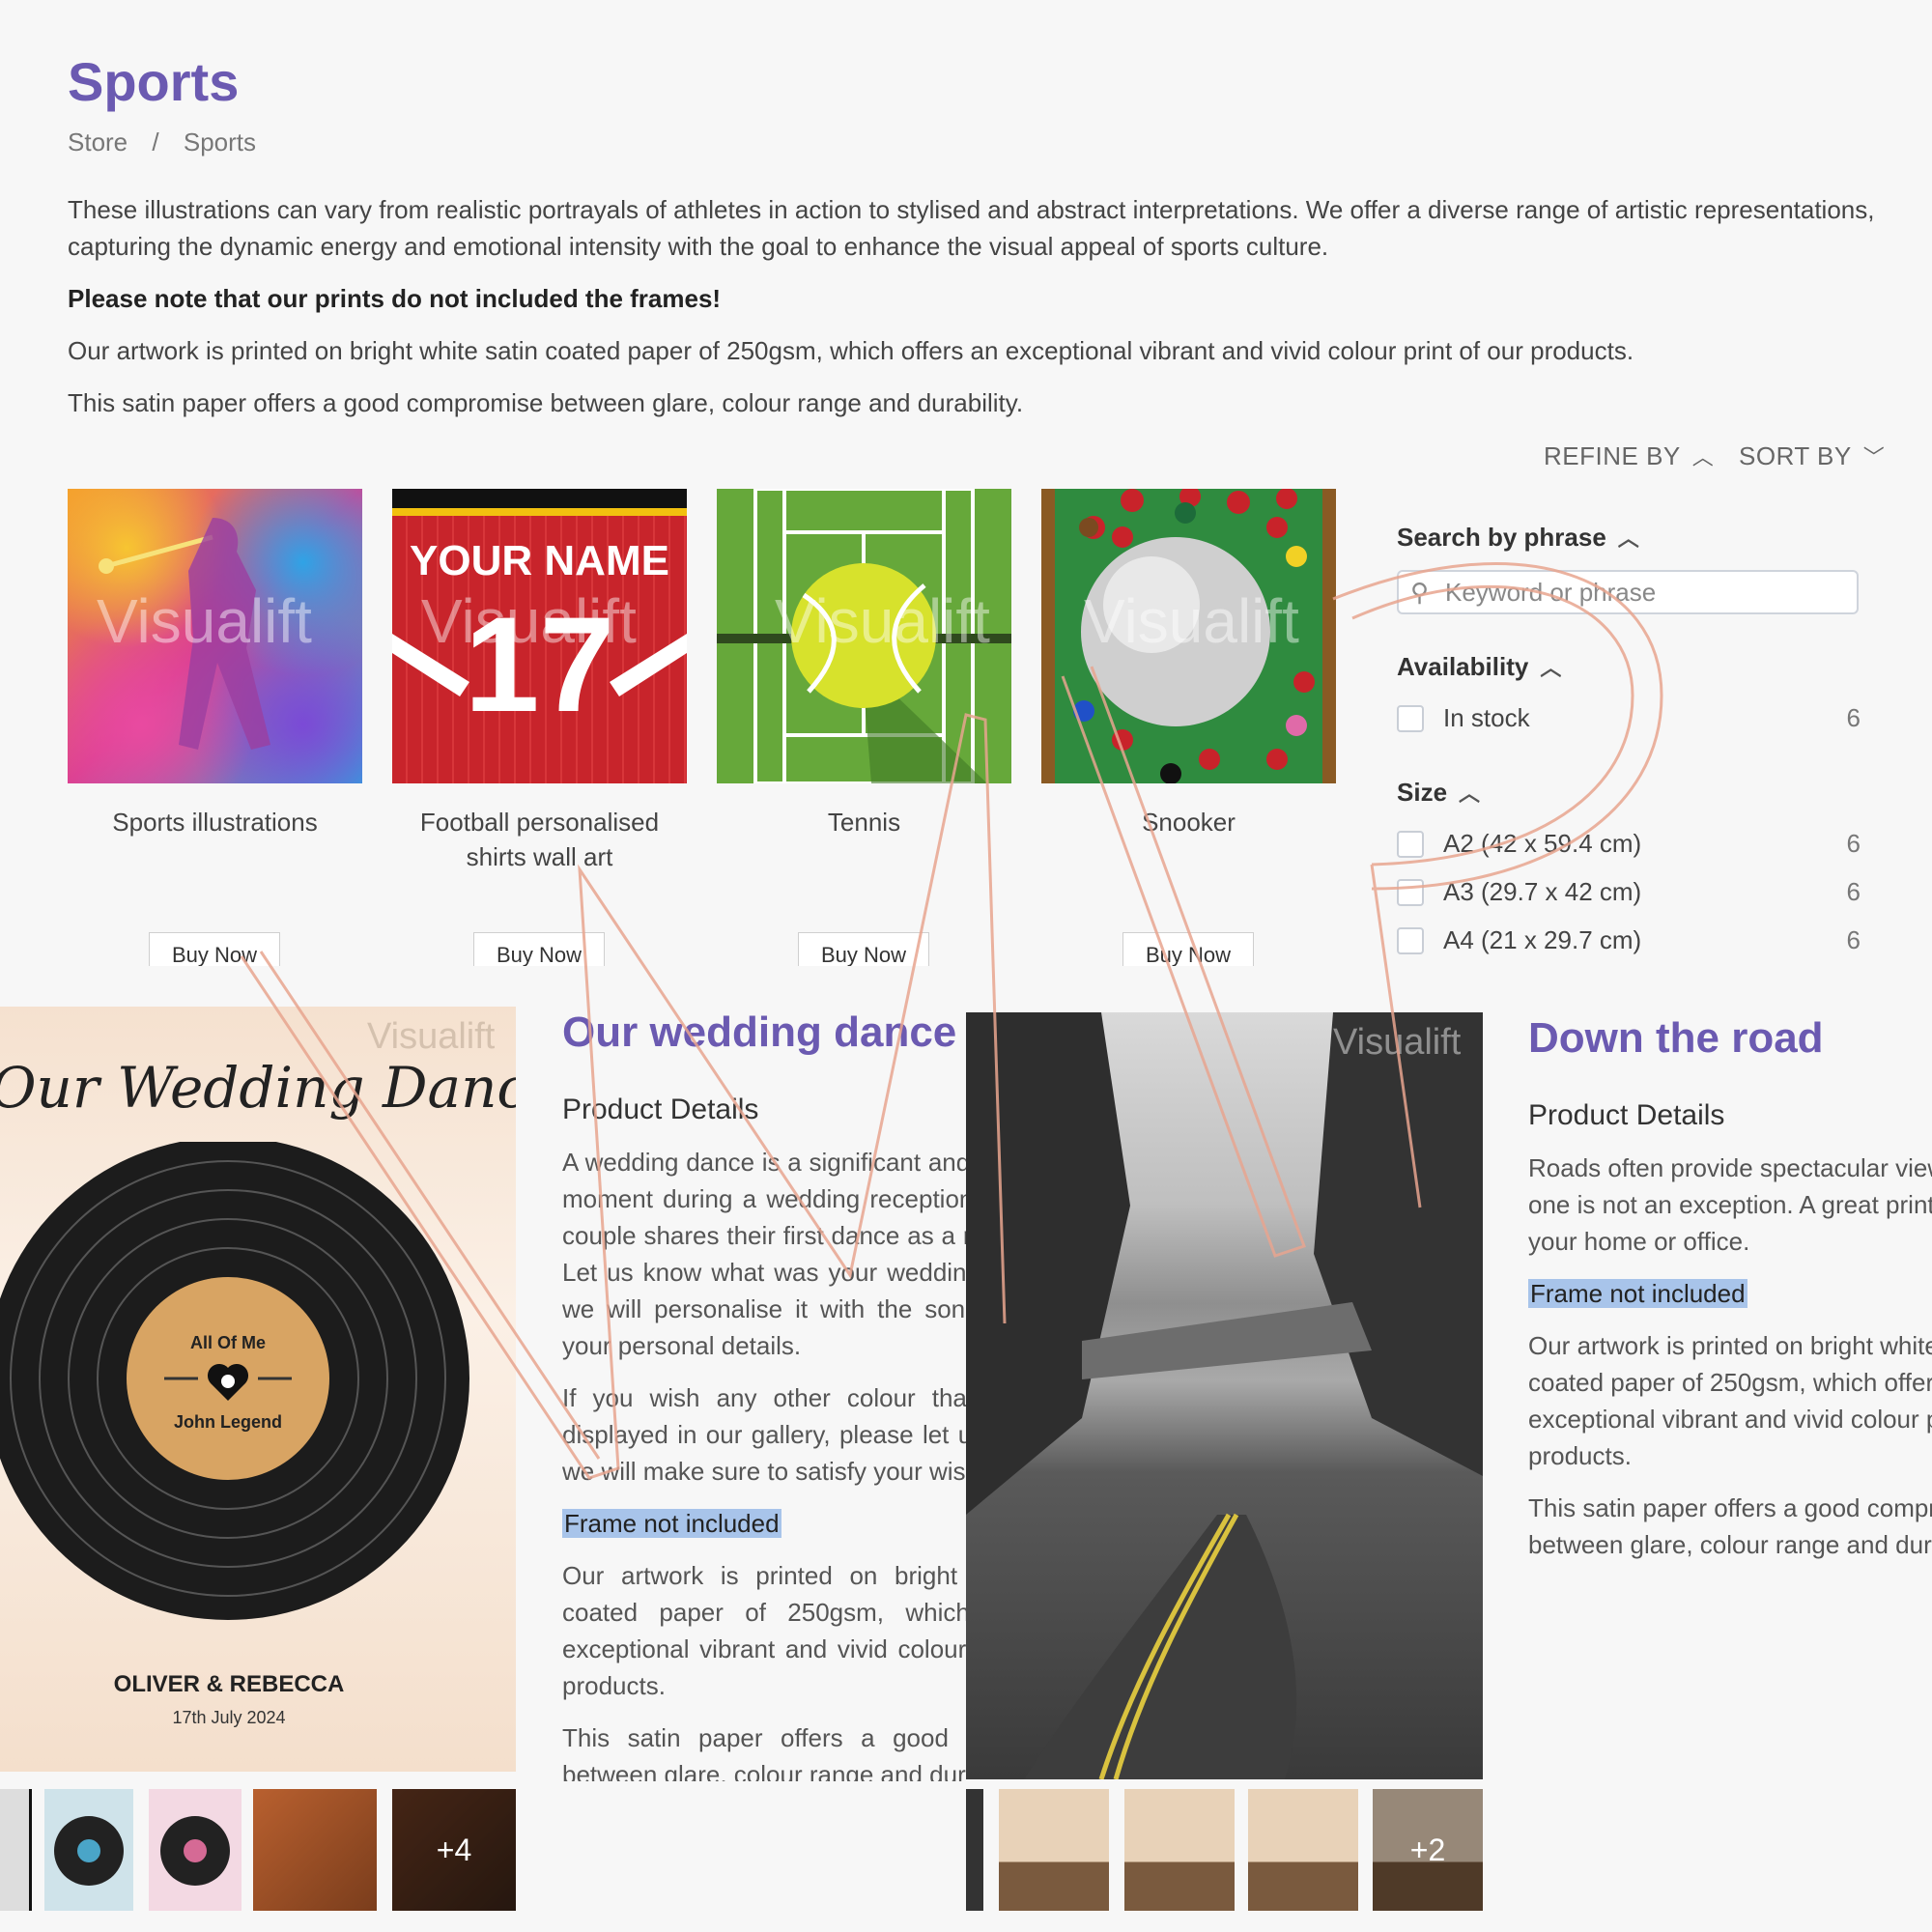 The image size is (1932, 1932). I want to click on filter-option-a3: A3 (29.7 x 42 cm) 6, so click(1629, 897).